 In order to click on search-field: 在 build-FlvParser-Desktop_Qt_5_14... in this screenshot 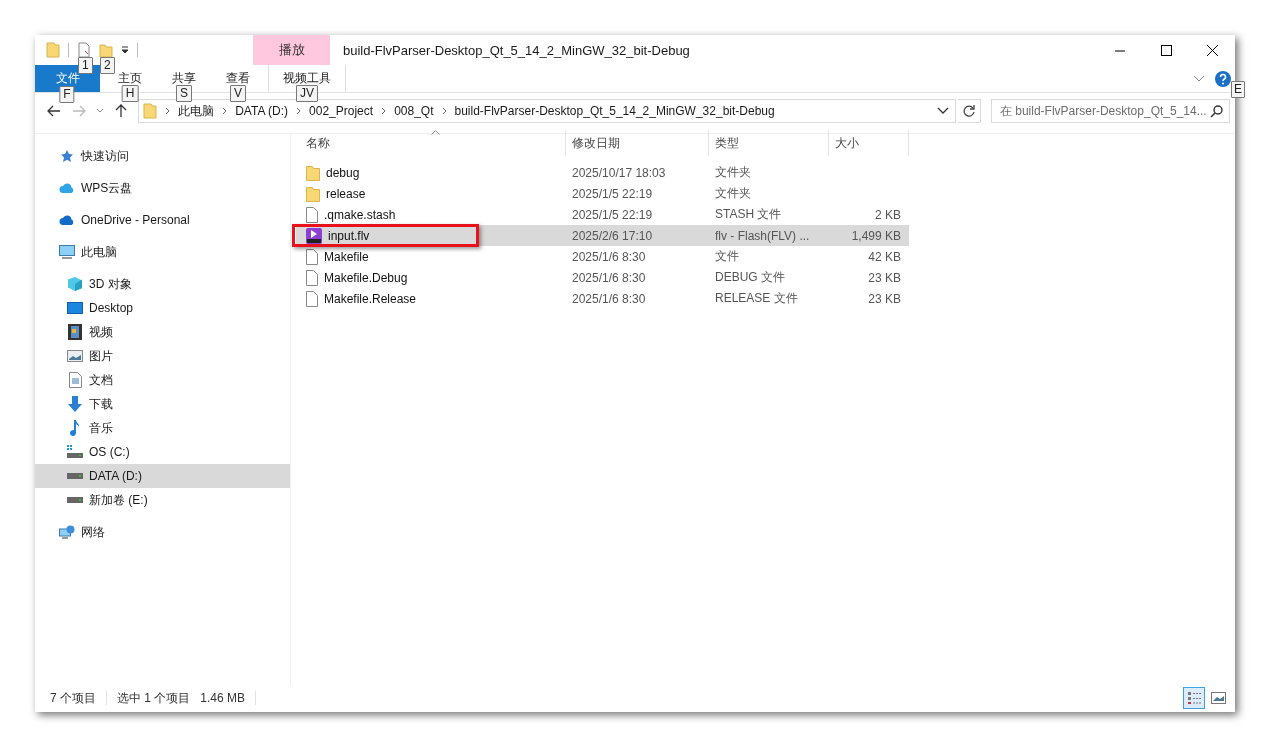, I will do `click(1110, 111)`.